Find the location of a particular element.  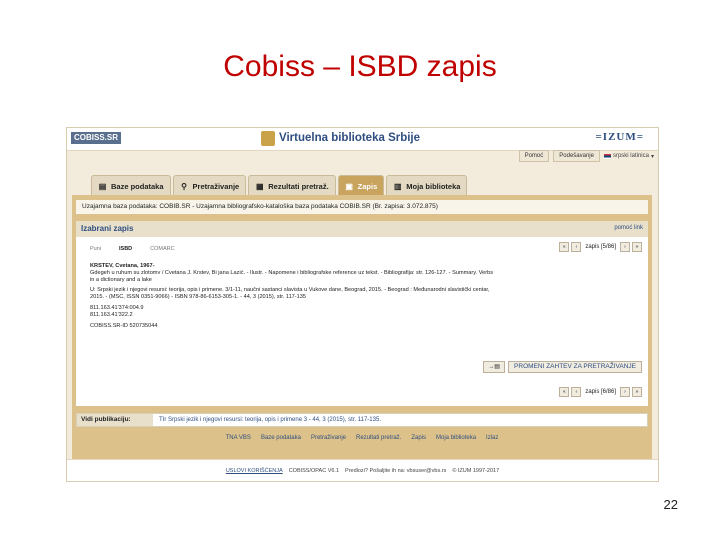

vbs-badge-icon is located at coordinates (268, 138).